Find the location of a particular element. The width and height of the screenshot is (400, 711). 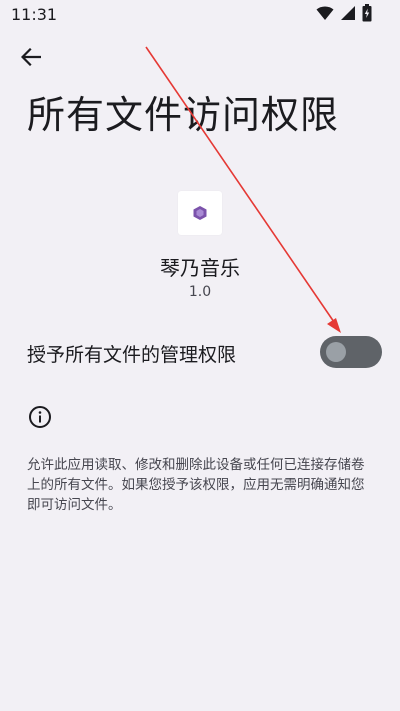

permission-toggle is located at coordinates (351, 352).